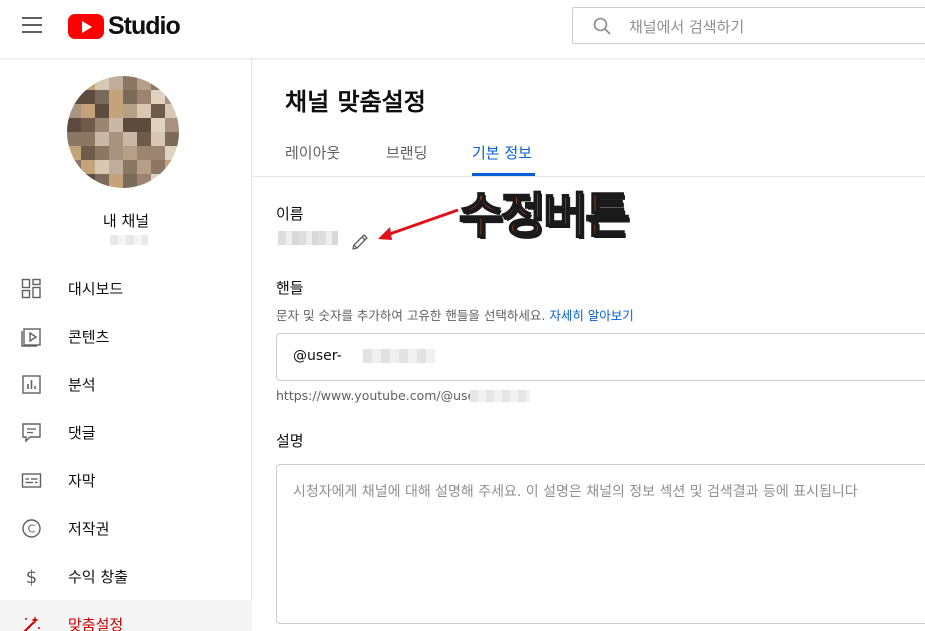 The width and height of the screenshot is (925, 631). I want to click on content-icon, so click(31, 337).